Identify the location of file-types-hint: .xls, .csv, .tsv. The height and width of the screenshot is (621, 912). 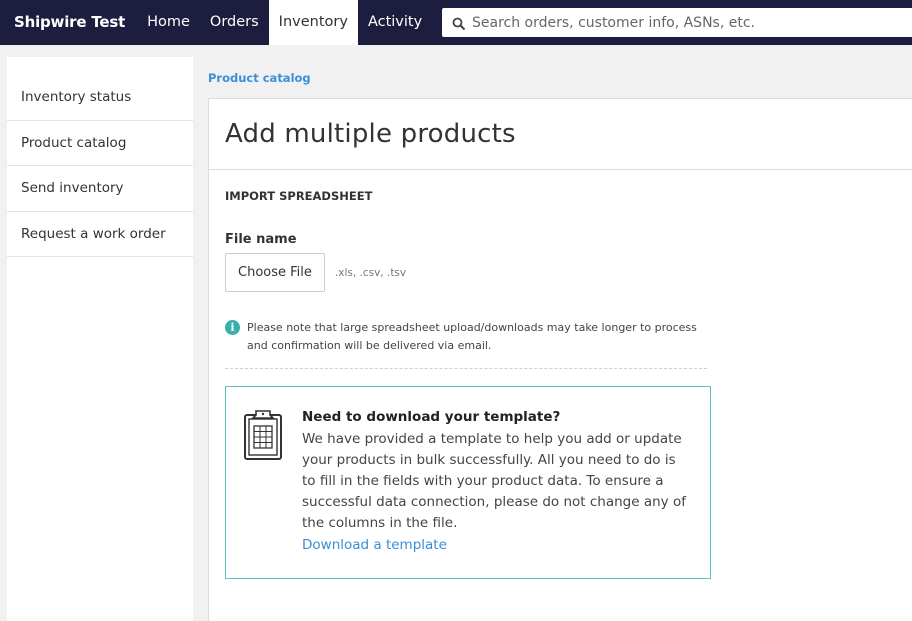
(370, 272).